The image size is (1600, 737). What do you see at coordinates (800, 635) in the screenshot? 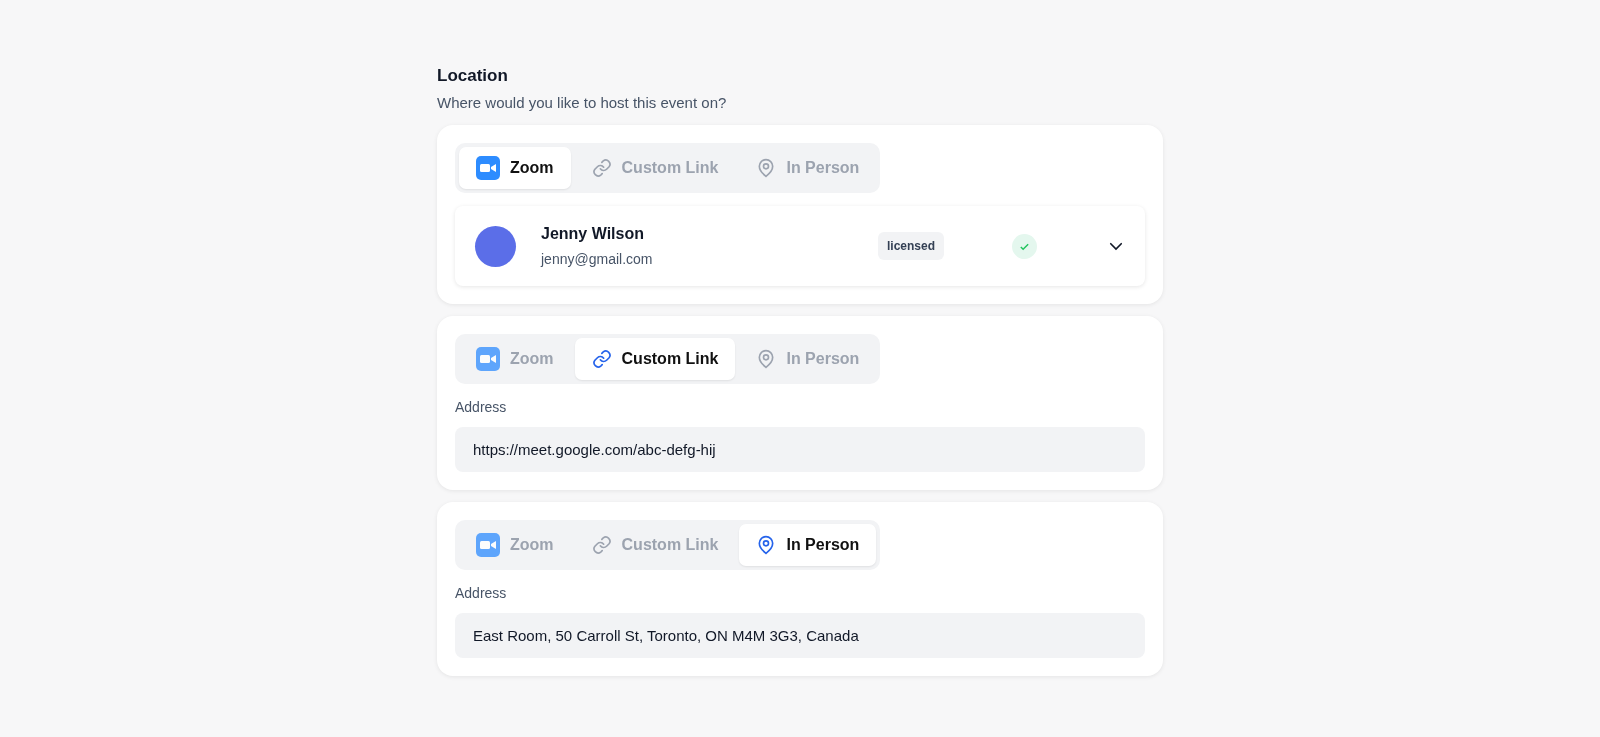
I see `address-field: East Room, 50 Carroll St, Toronto, ON M4M 3G3, Canada` at bounding box center [800, 635].